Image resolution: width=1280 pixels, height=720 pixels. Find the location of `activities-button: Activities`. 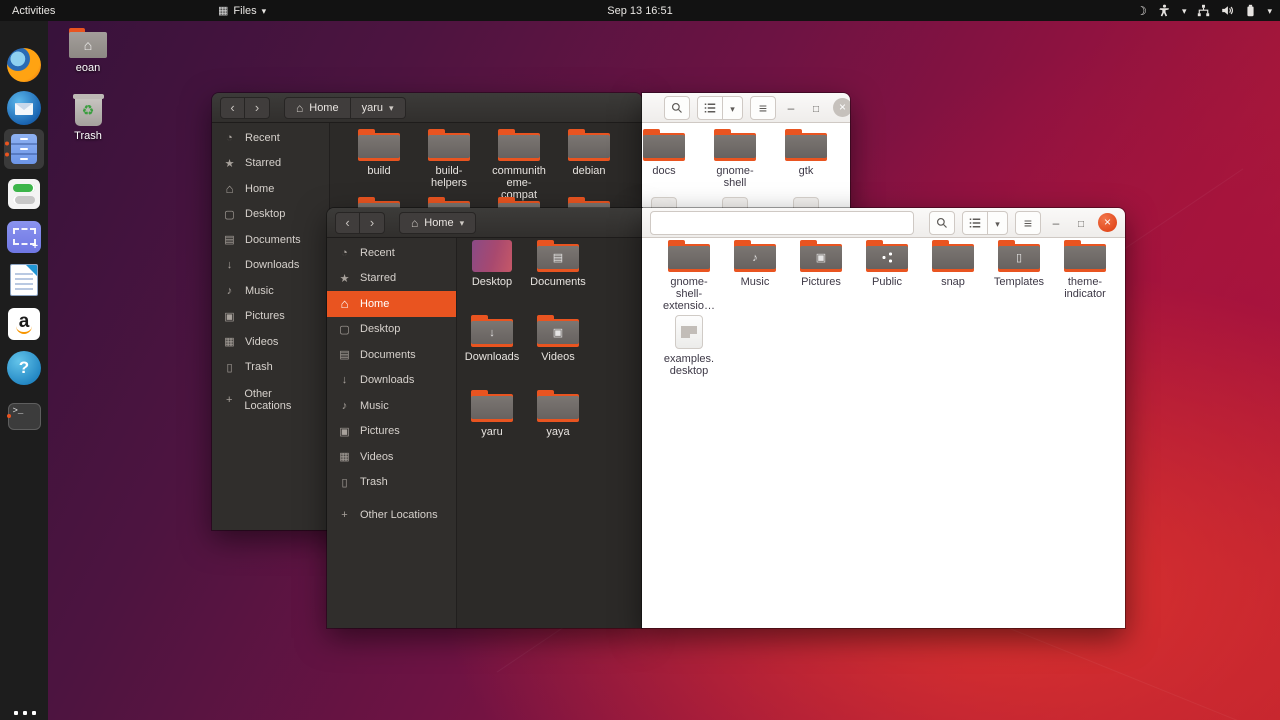

activities-button: Activities is located at coordinates (33, 11).